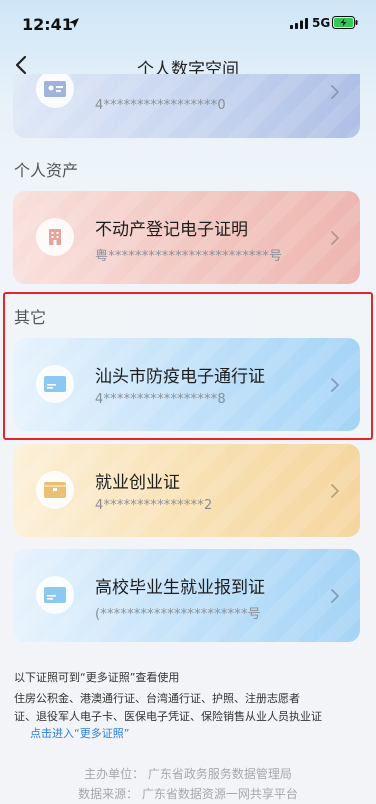  I want to click on building-icon, so click(55, 237).